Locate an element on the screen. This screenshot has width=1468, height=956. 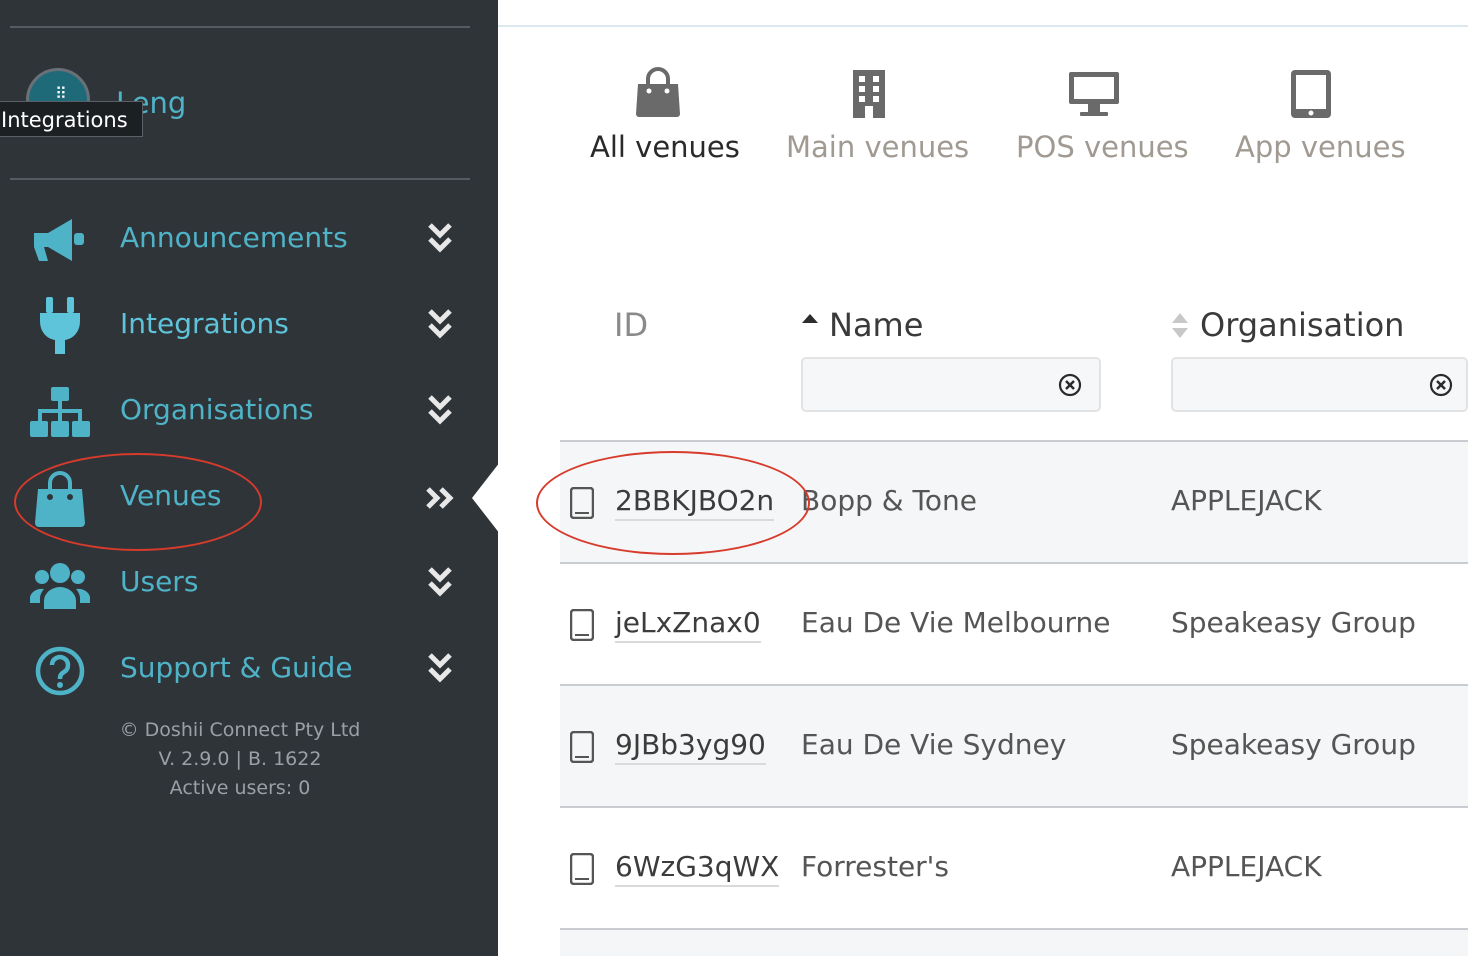
venue-name: Forrester's is located at coordinates (875, 866).